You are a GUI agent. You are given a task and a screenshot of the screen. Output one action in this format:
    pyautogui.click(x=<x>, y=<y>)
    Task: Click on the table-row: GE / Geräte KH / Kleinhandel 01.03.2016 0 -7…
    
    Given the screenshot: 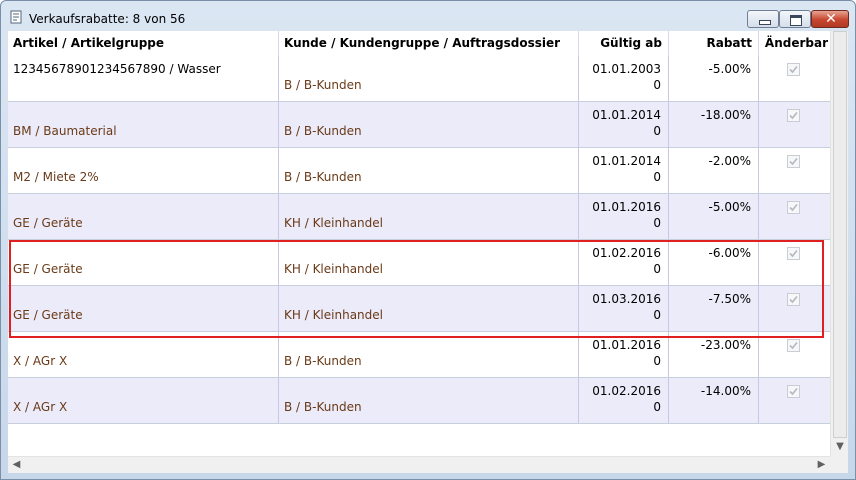 What is the action you would take?
    pyautogui.click(x=419, y=309)
    